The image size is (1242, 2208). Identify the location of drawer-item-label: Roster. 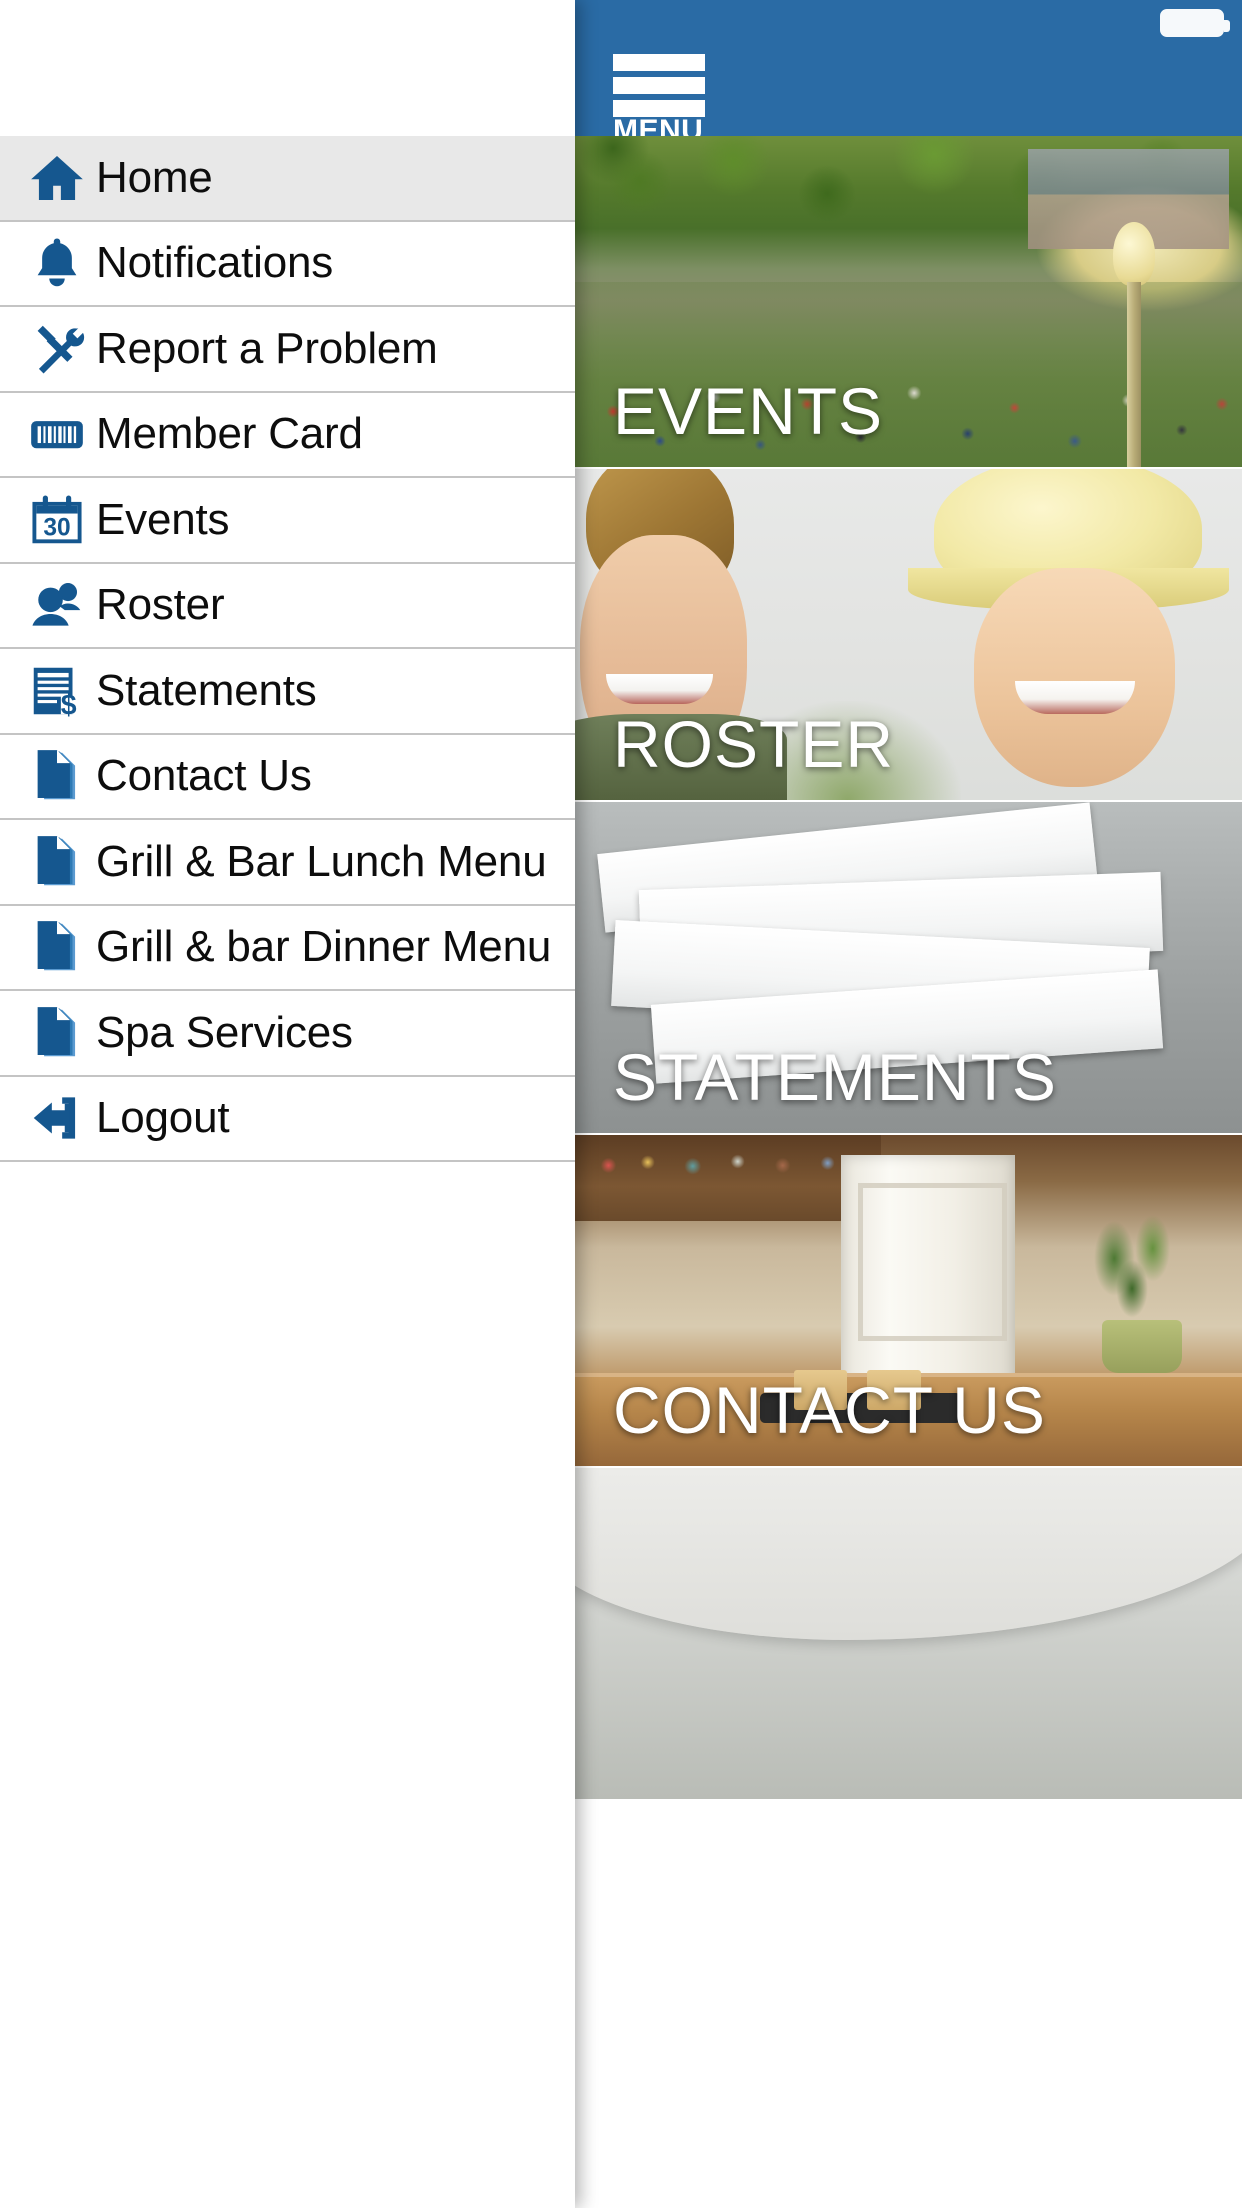
(160, 605).